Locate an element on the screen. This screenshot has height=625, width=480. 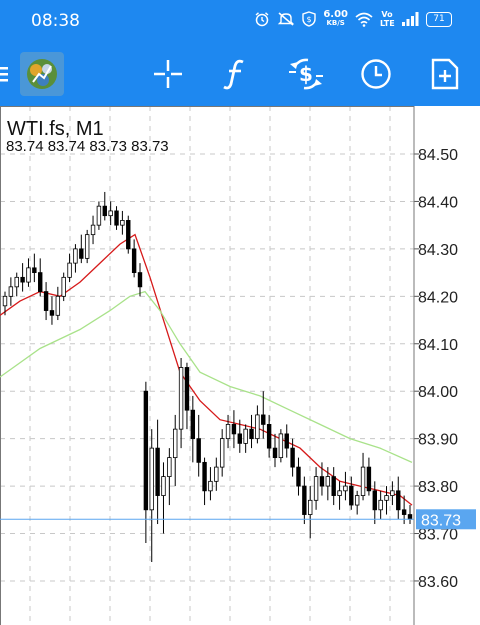
net-speed-unit: KB/S is located at coordinates (335, 23).